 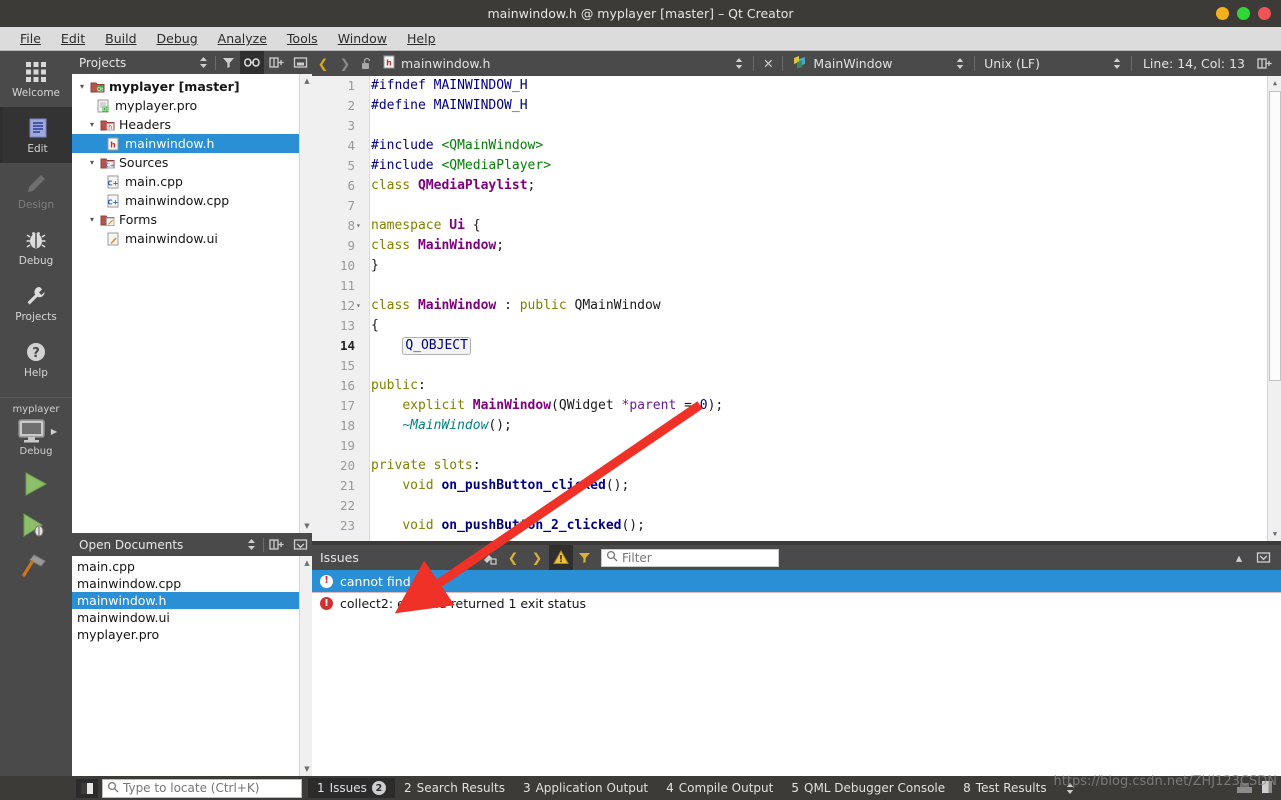 What do you see at coordinates (192, 219) in the screenshot?
I see `tree-item-forms: ▾ Forms` at bounding box center [192, 219].